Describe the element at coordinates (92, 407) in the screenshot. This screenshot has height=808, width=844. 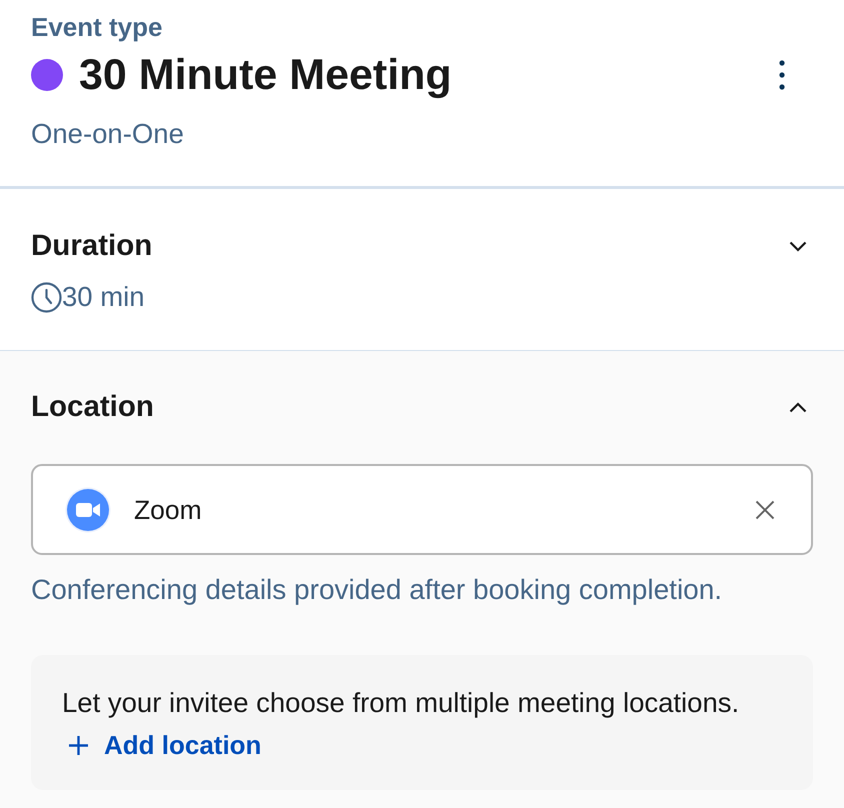
I see `section-title: Location` at that location.